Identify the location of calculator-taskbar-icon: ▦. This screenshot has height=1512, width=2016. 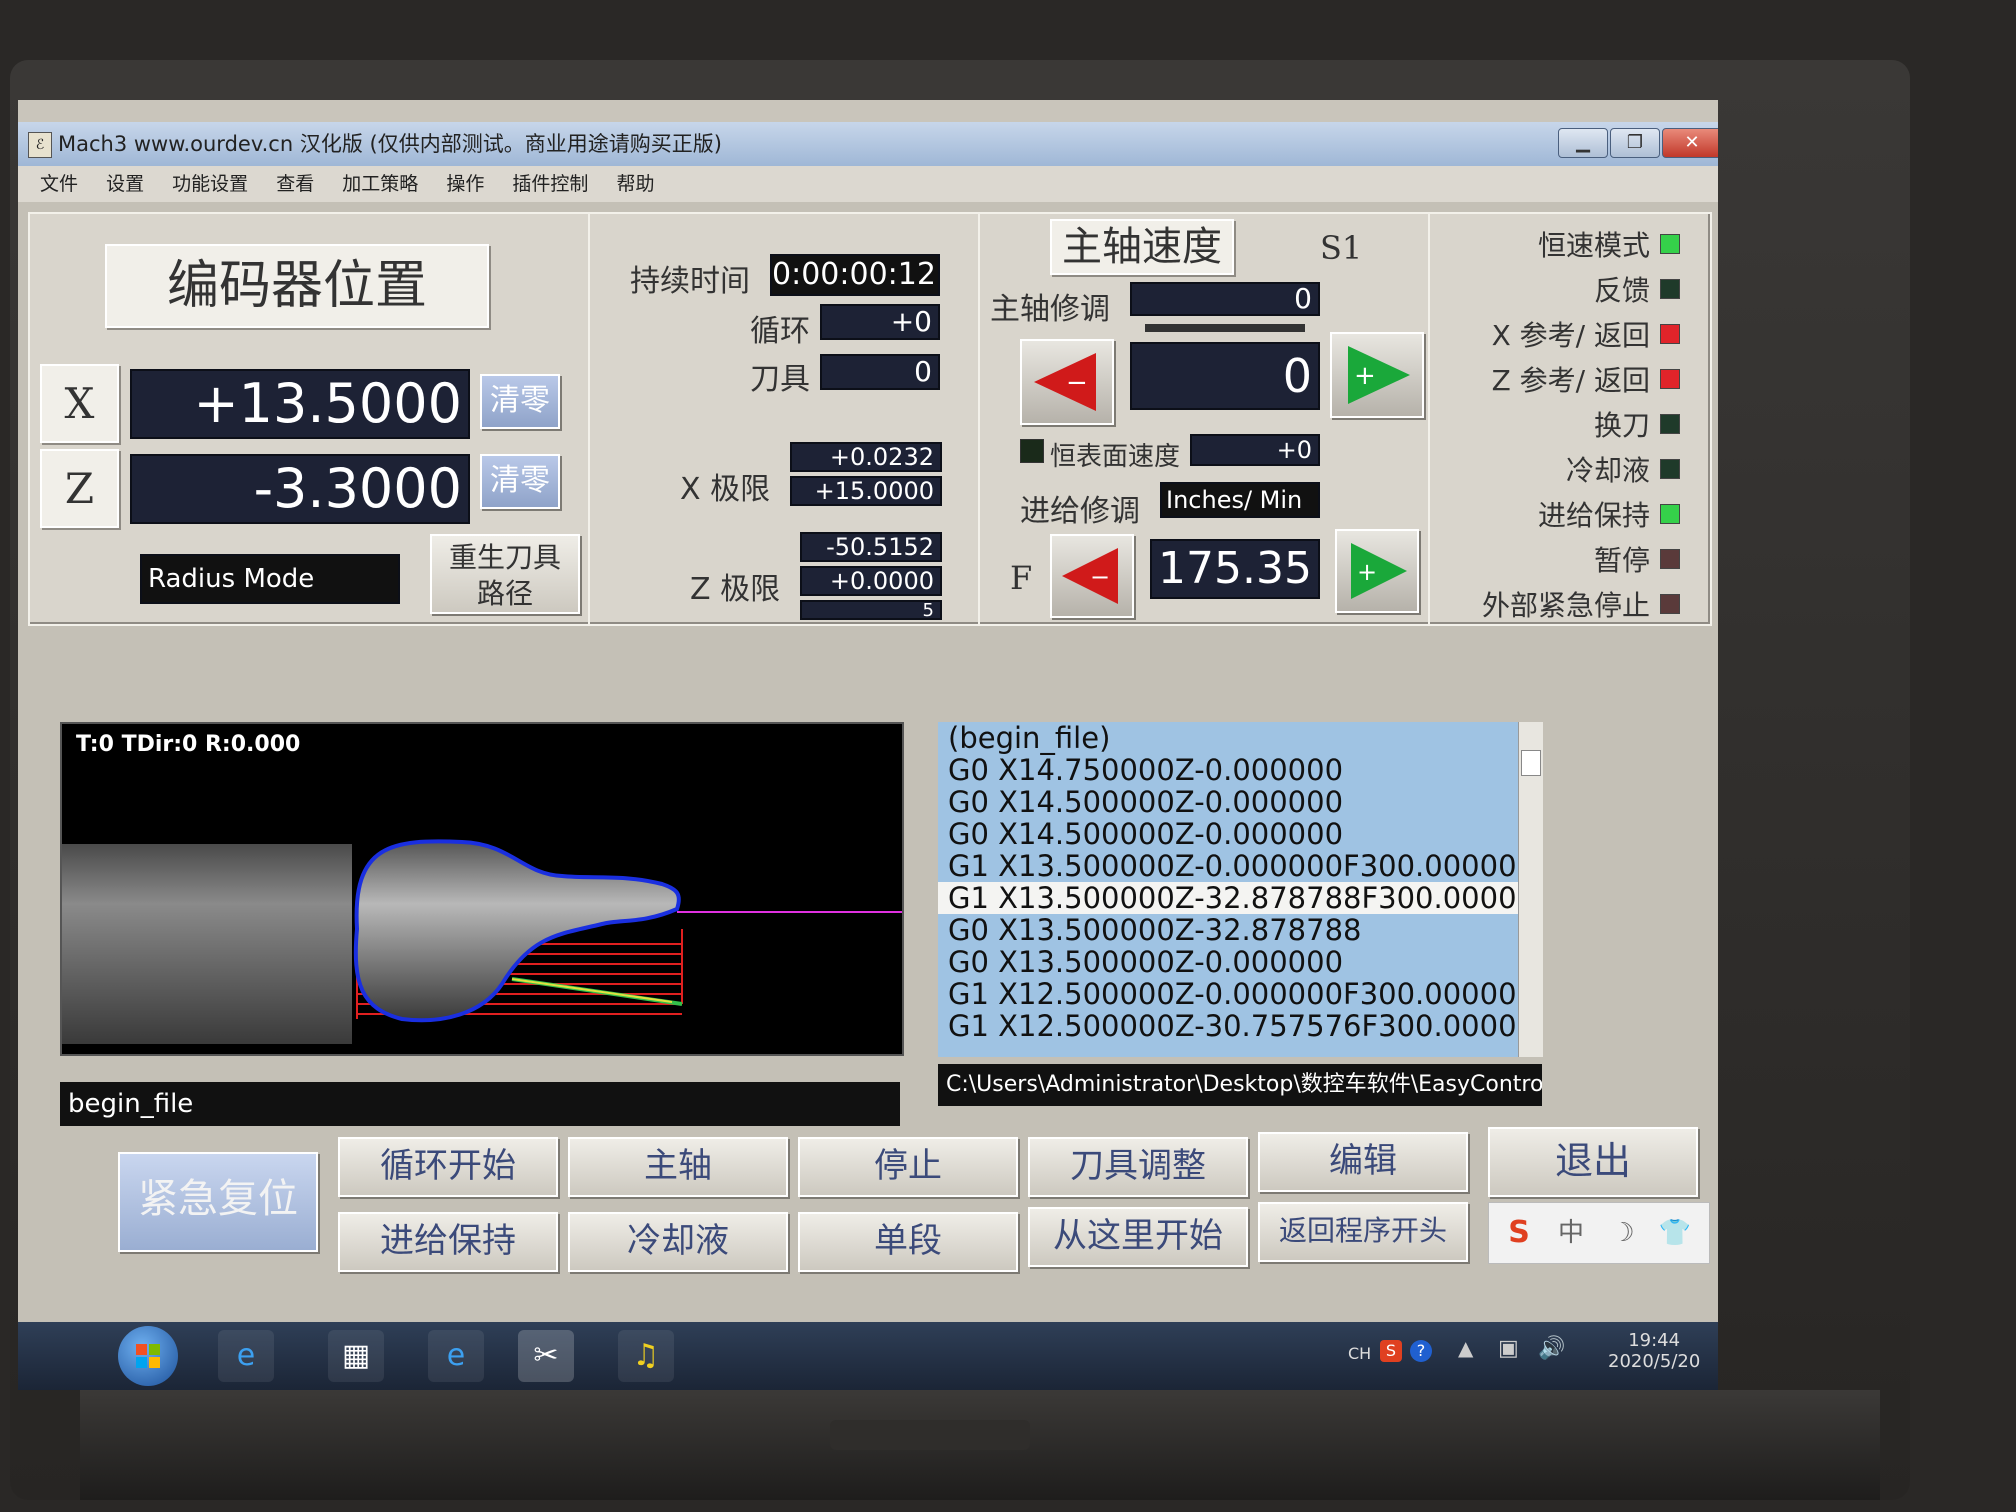
(356, 1356).